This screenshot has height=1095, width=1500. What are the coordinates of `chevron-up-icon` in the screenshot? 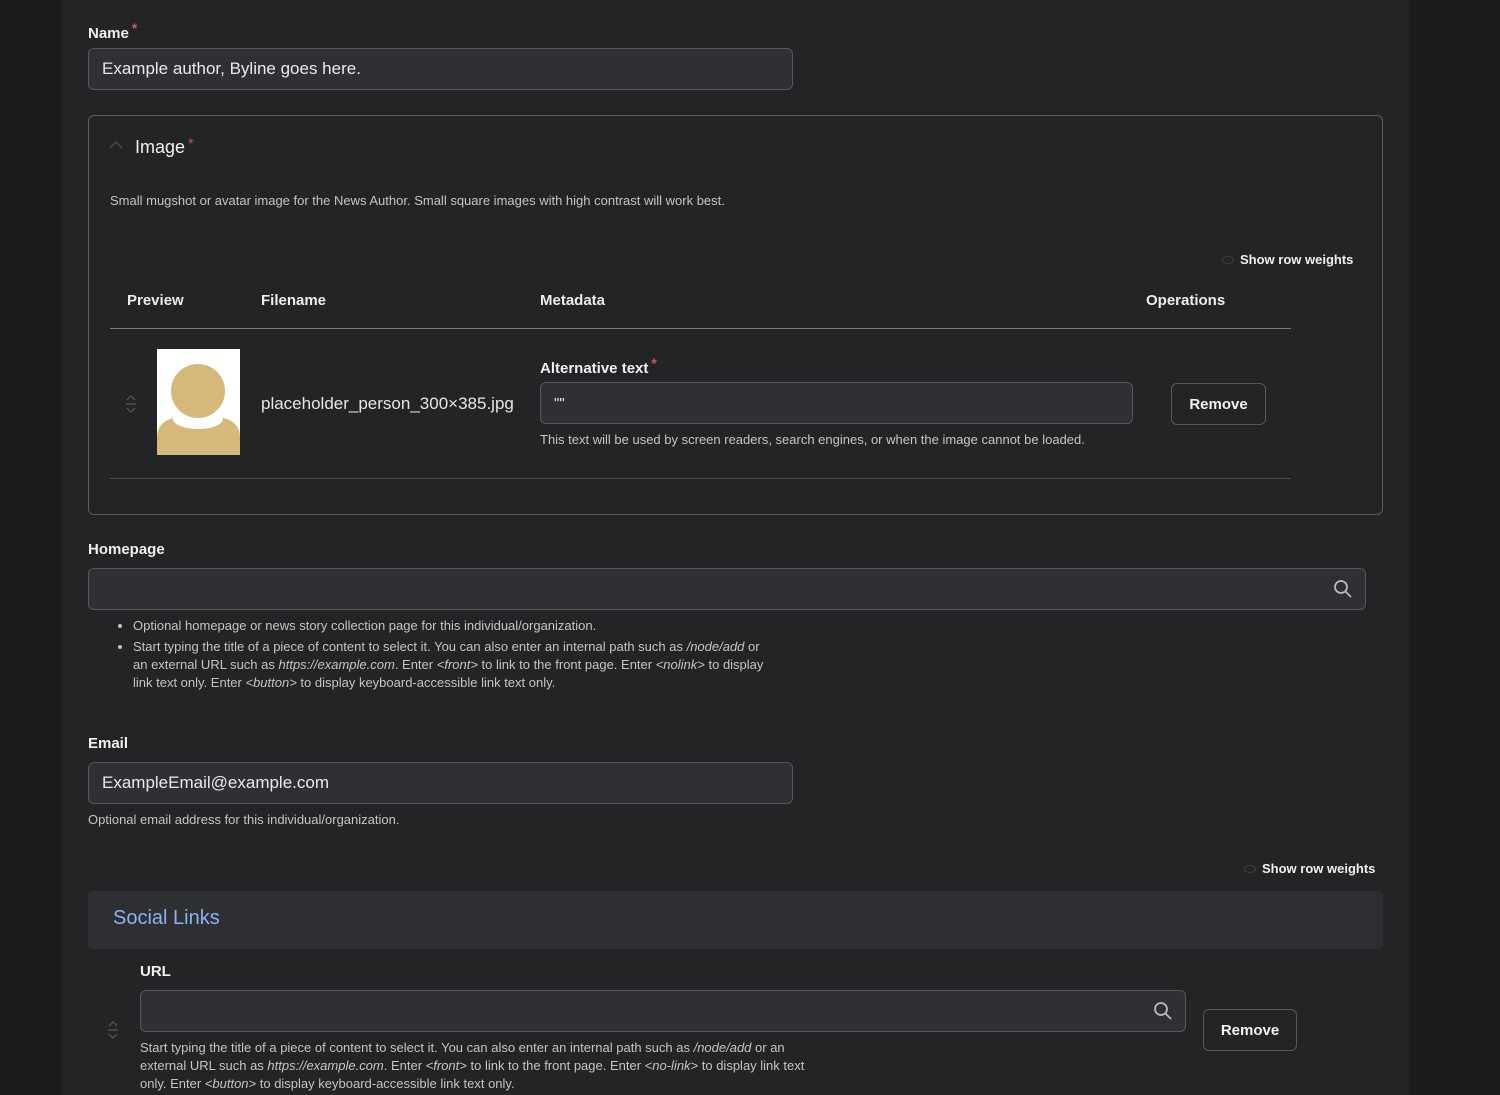 It's located at (116, 145).